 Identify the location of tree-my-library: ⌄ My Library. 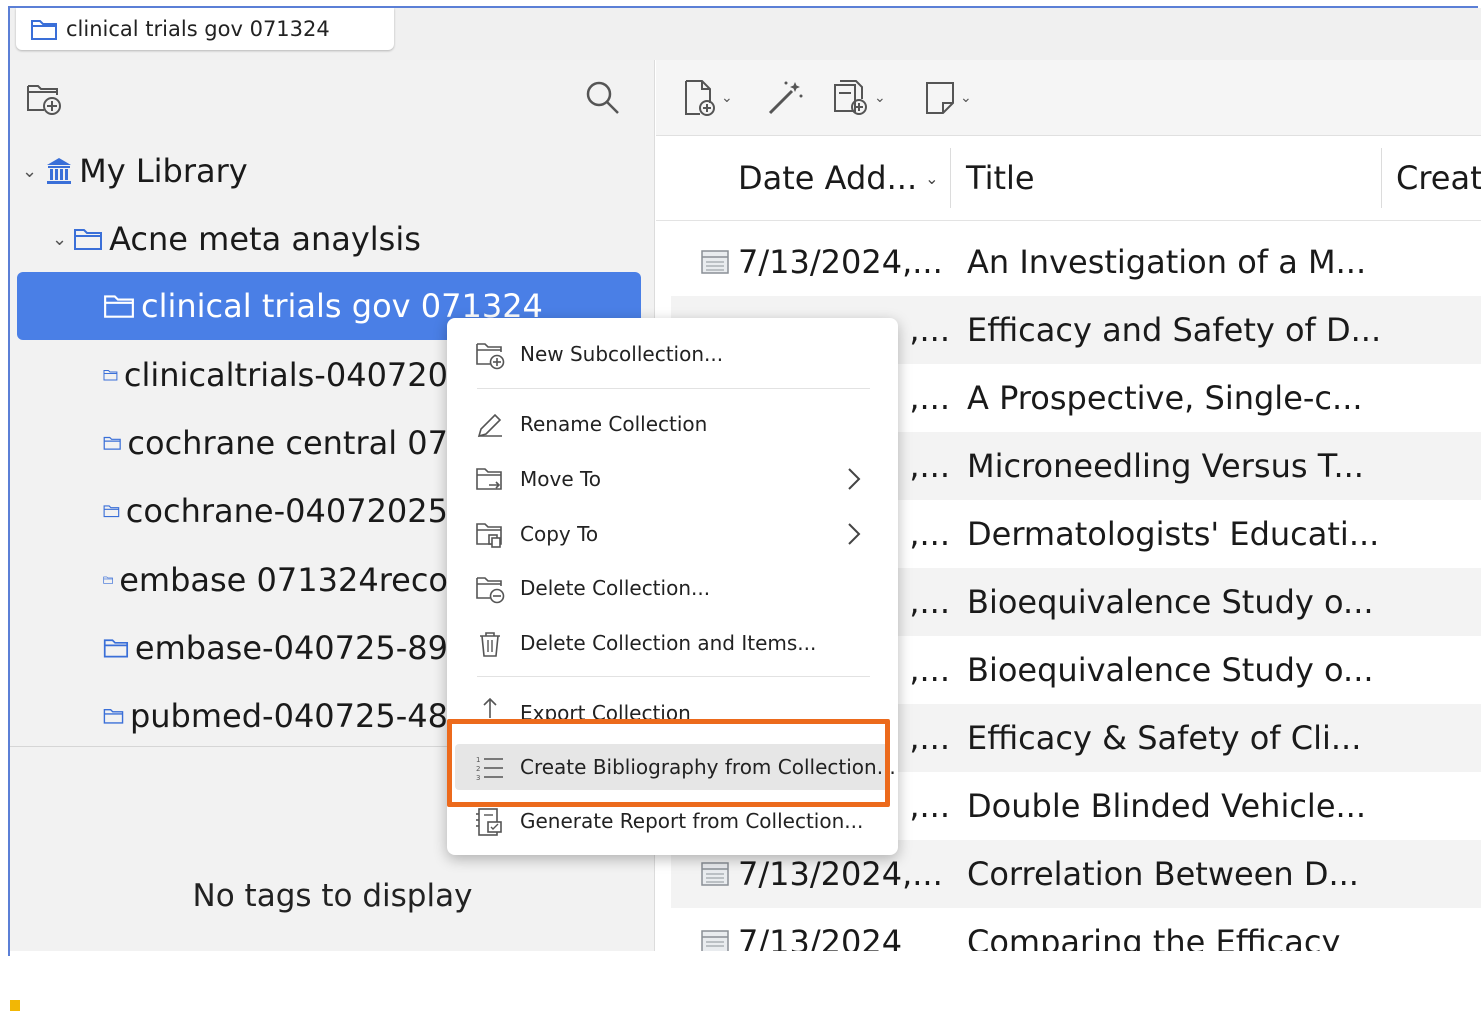
(332, 171).